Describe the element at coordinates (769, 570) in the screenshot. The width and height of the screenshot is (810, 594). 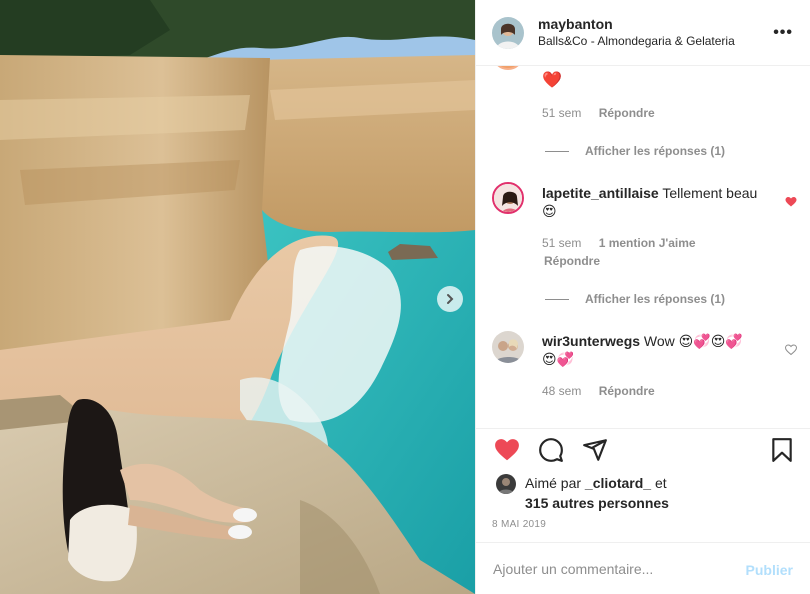
I see `publish-button: Publier` at that location.